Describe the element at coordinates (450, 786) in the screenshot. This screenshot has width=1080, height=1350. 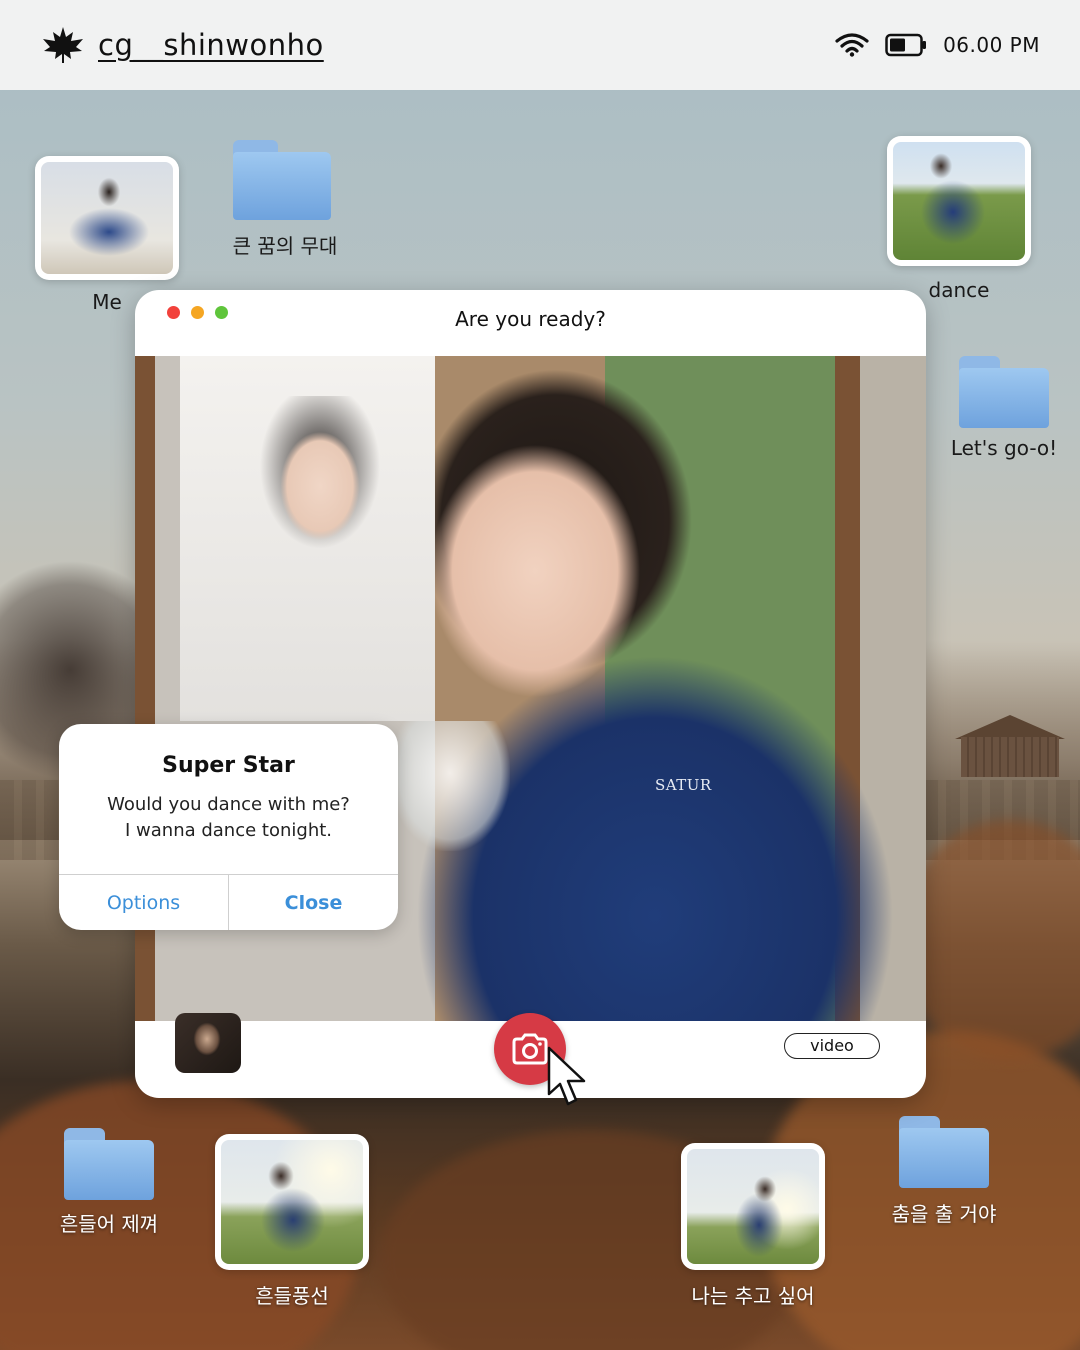
I see `shot-glass` at that location.